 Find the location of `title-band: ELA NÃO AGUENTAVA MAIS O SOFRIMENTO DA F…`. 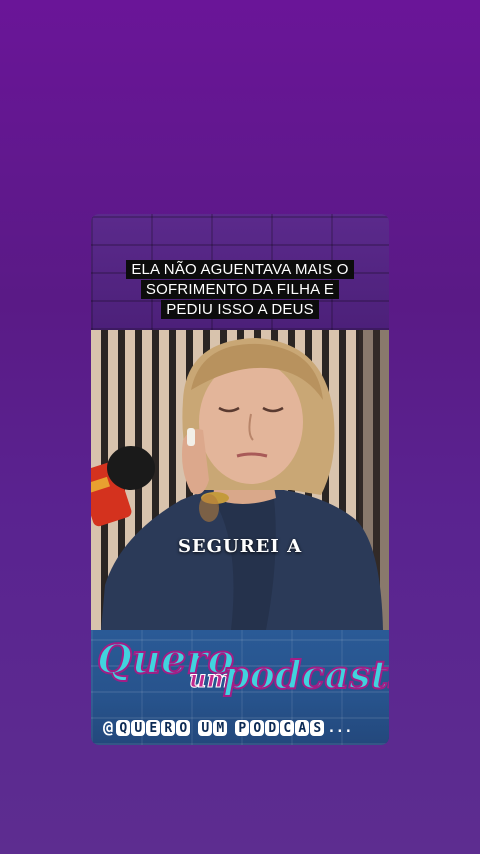

title-band: ELA NÃO AGUENTAVA MAIS O SOFRIMENTO DA F… is located at coordinates (240, 272).